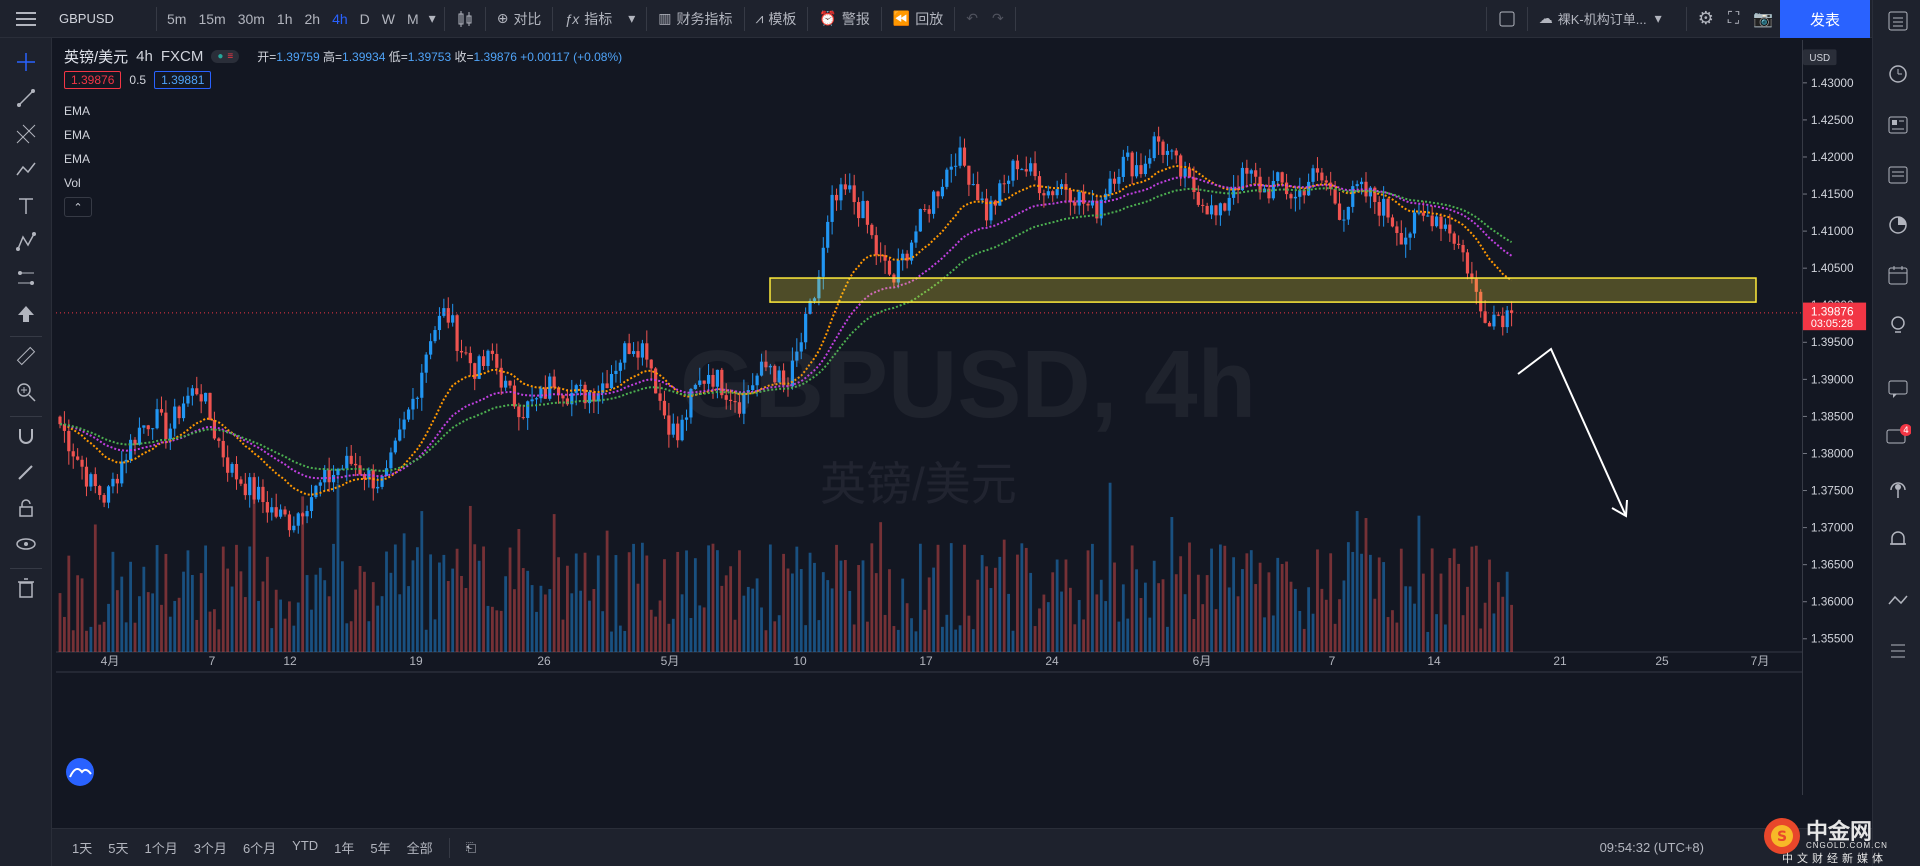  What do you see at coordinates (340, 19) in the screenshot?
I see `interval-4h: 4h` at bounding box center [340, 19].